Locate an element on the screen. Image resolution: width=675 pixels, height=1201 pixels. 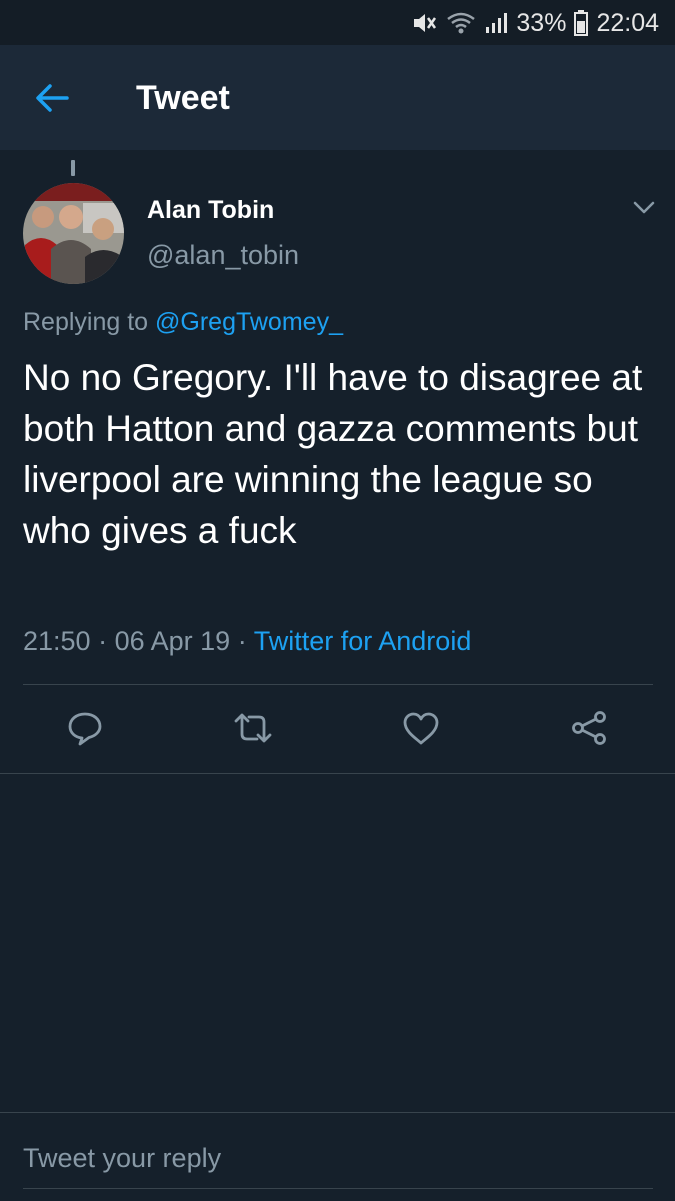
status-bar: 33% 22:04 is located at coordinates (337, 22).